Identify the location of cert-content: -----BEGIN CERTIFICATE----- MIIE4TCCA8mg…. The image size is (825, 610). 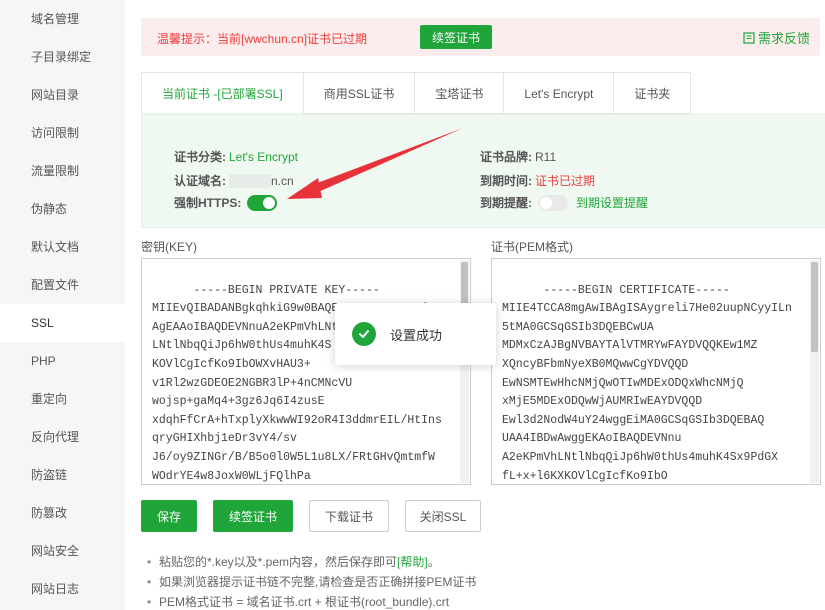
(647, 383).